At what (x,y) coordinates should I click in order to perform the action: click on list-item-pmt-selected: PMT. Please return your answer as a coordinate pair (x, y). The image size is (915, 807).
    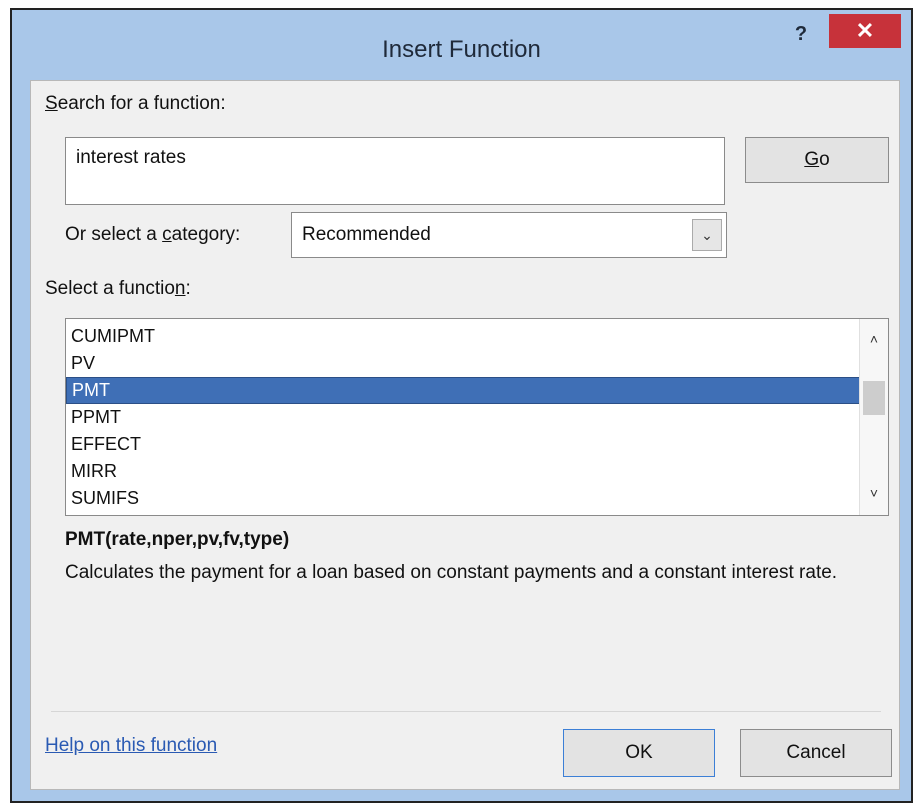
    Looking at the image, I should click on (463, 390).